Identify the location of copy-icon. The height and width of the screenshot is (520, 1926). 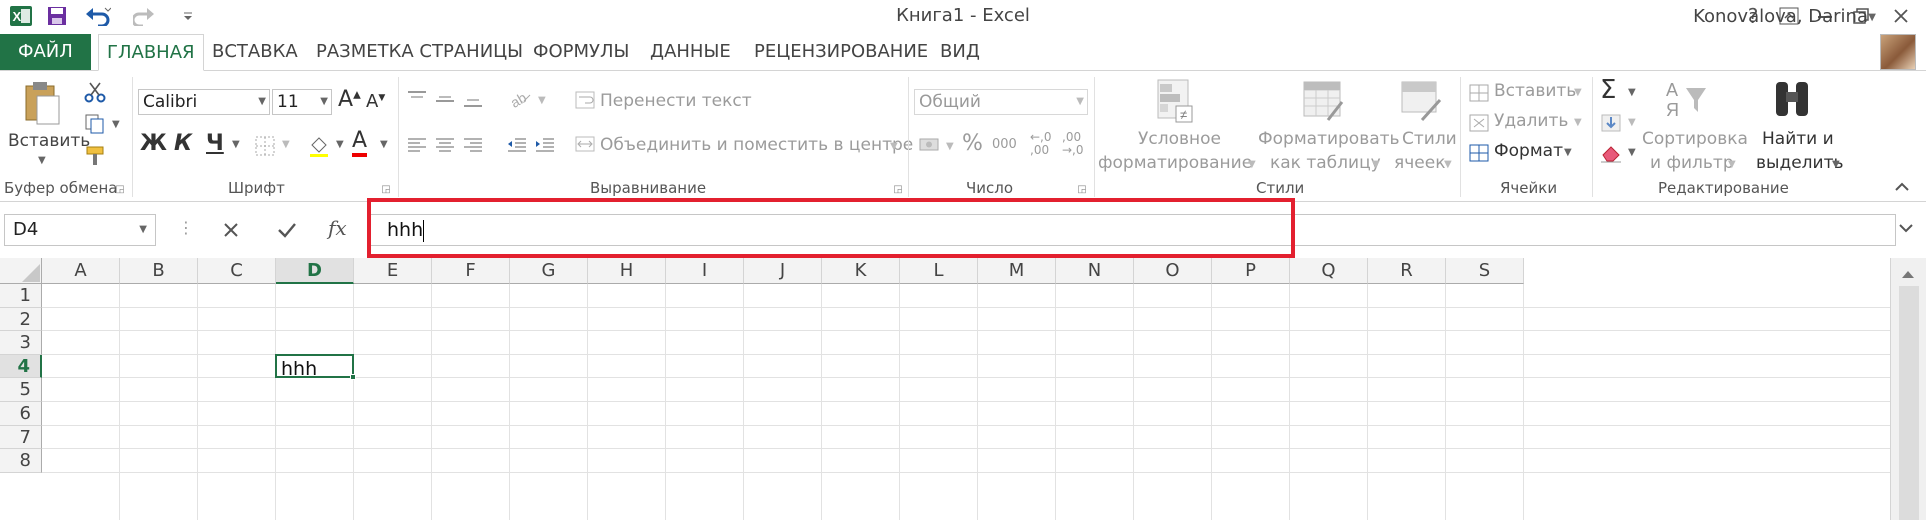
(95, 124).